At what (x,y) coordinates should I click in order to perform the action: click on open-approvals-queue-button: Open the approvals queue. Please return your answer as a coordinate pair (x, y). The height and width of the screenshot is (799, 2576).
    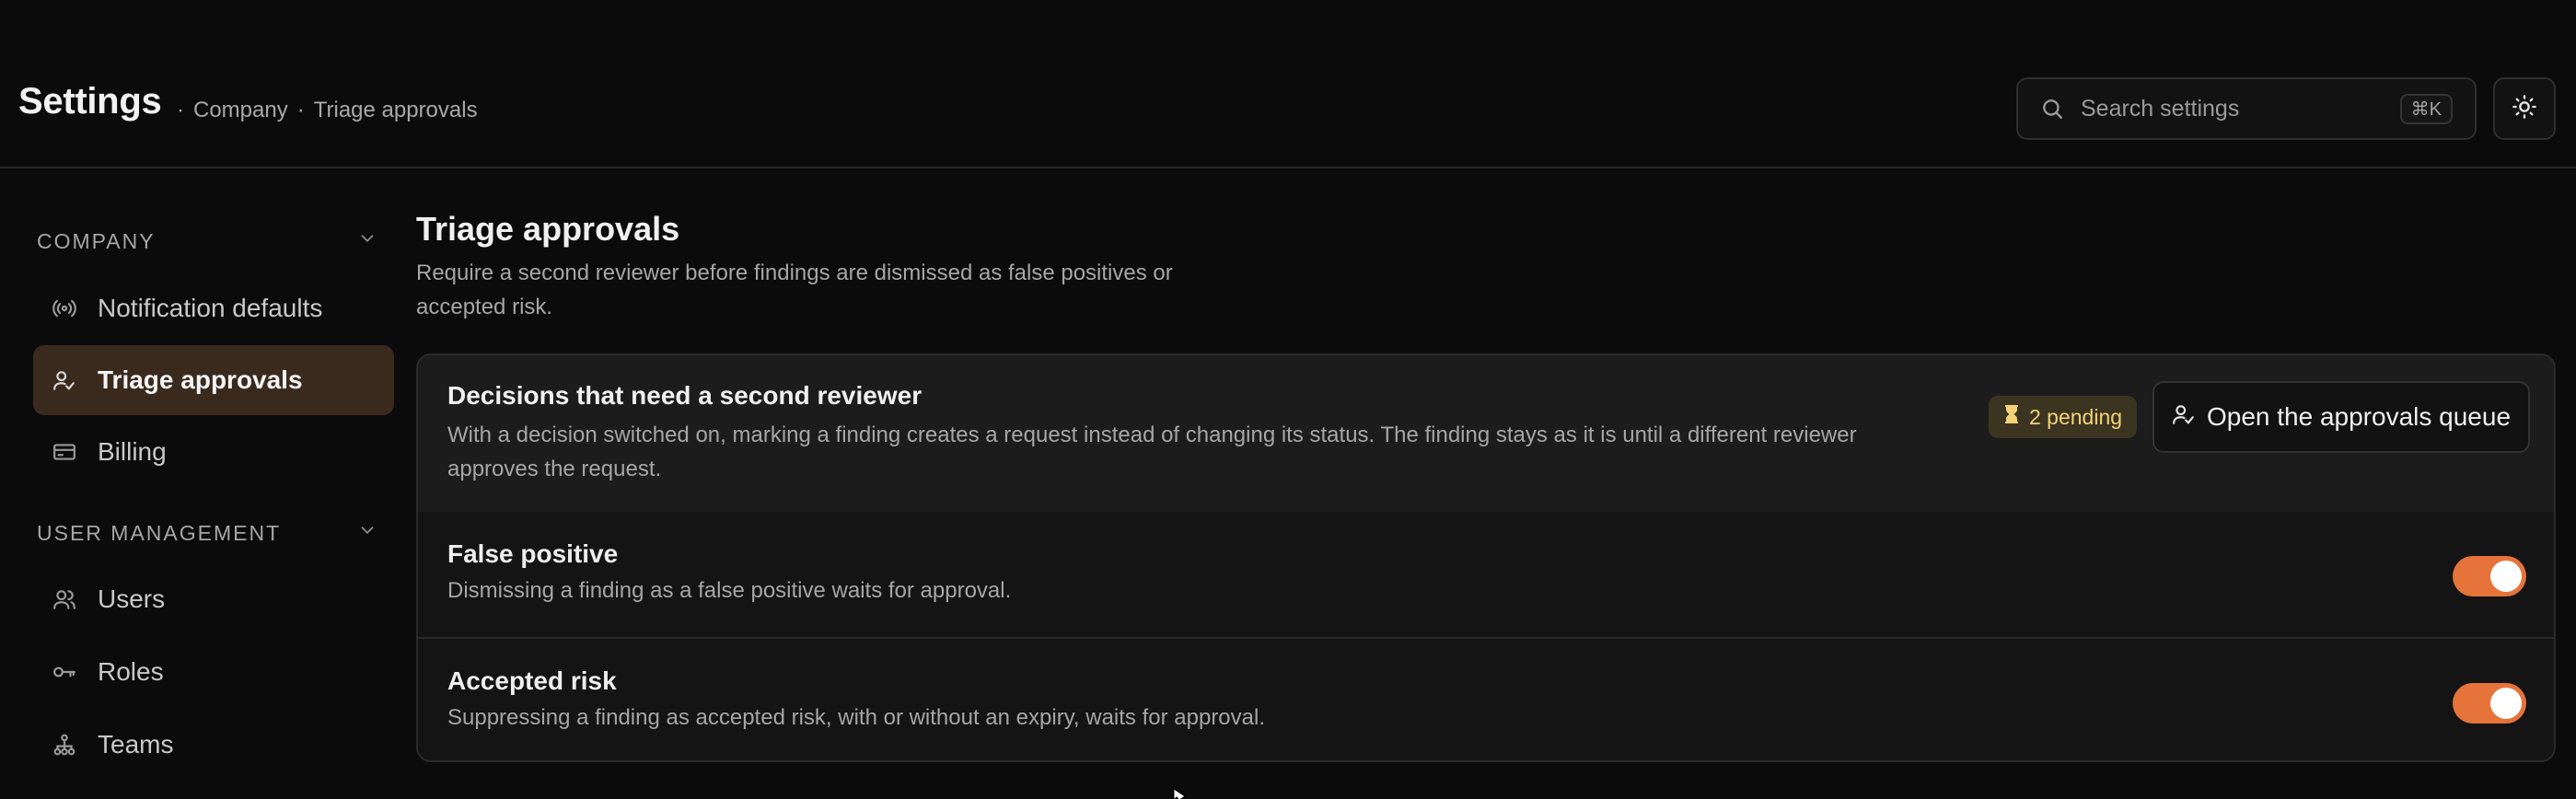
    Looking at the image, I should click on (2341, 417).